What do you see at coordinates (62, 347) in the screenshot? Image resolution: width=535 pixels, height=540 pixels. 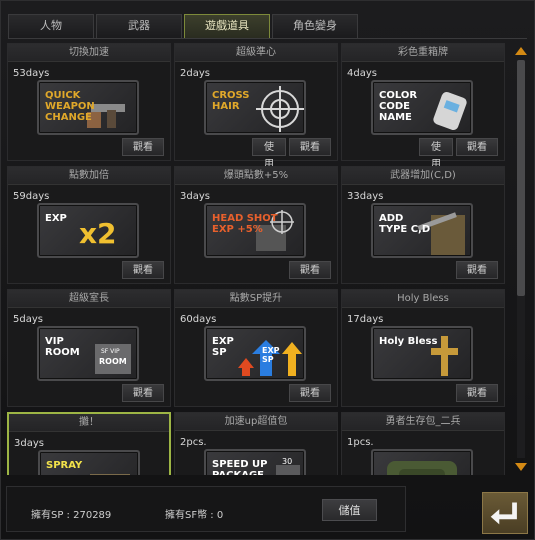 I see `item-banner-text: VIP ROOM` at bounding box center [62, 347].